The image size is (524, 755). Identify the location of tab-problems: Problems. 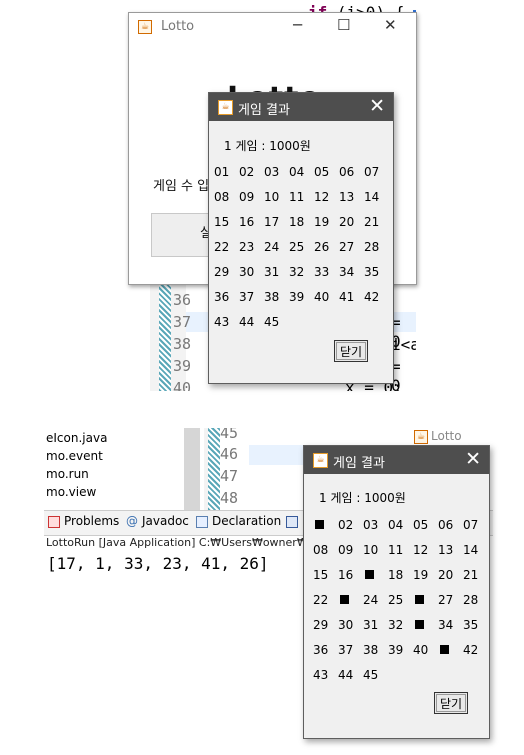
(83, 521).